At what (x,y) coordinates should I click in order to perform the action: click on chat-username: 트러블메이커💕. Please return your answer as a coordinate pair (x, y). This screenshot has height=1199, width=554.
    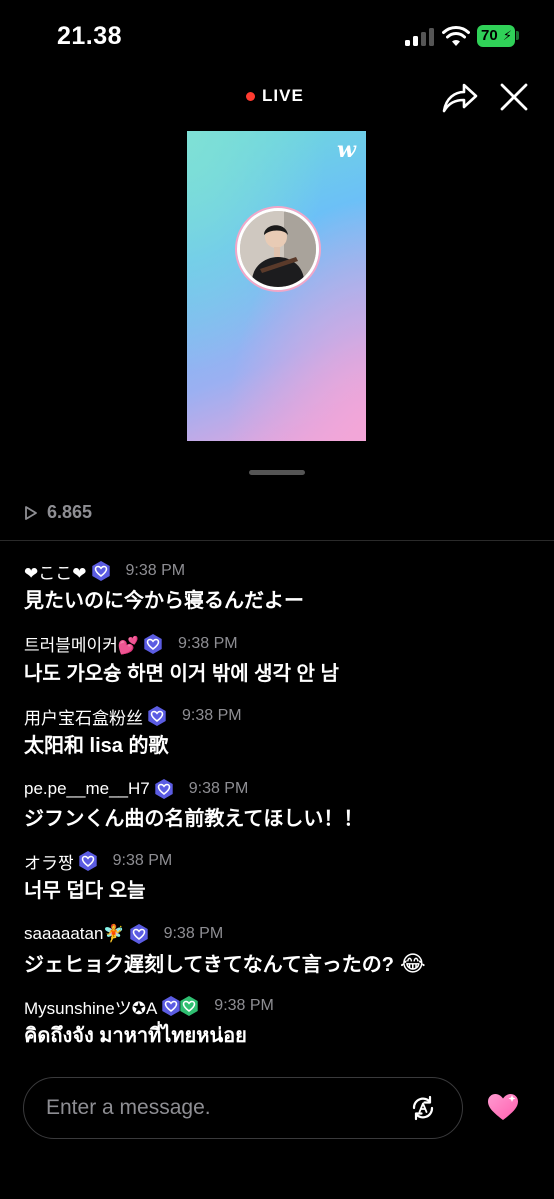
    Looking at the image, I should click on (81, 643).